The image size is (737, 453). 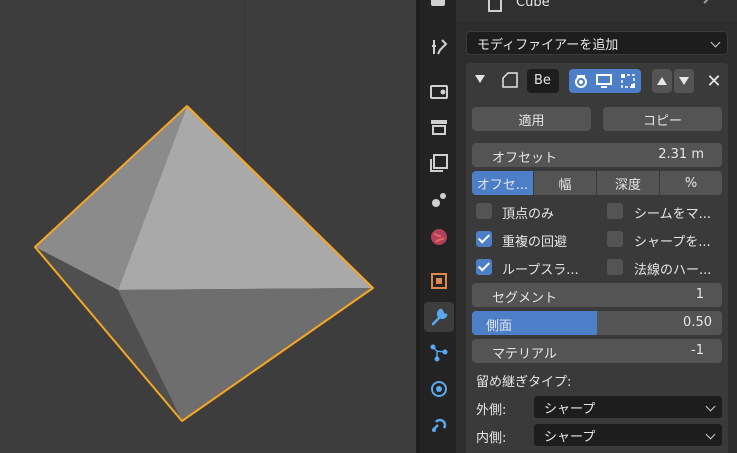 What do you see at coordinates (615, 211) in the screenshot?
I see `mark-seam-checkbox` at bounding box center [615, 211].